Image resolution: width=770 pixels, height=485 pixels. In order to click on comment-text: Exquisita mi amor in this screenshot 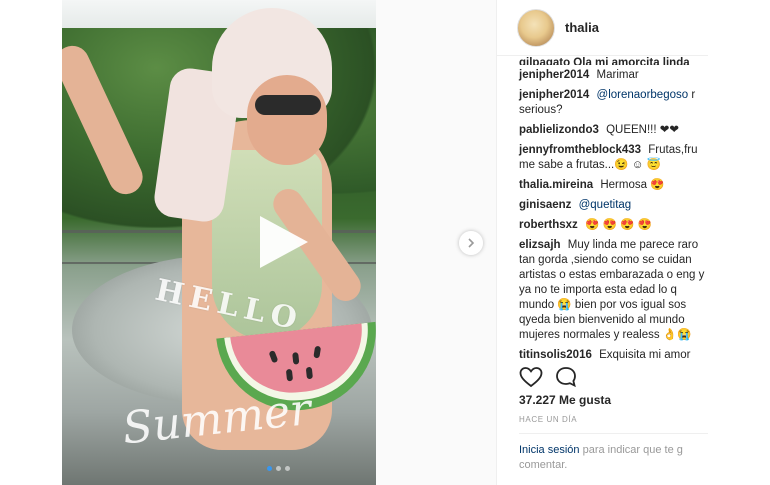, I will do `click(645, 355)`.